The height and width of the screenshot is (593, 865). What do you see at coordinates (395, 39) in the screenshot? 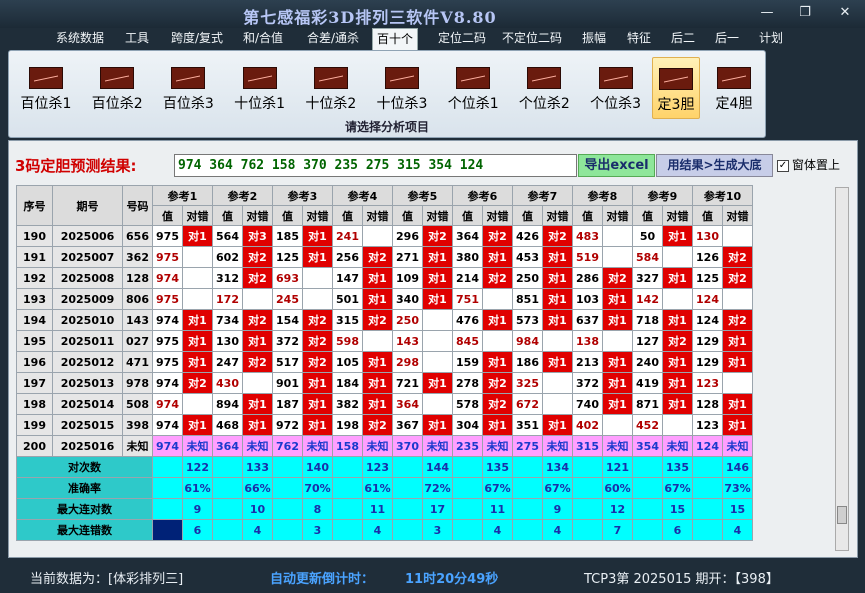
I see `menu-item-5: 百十个` at bounding box center [395, 39].